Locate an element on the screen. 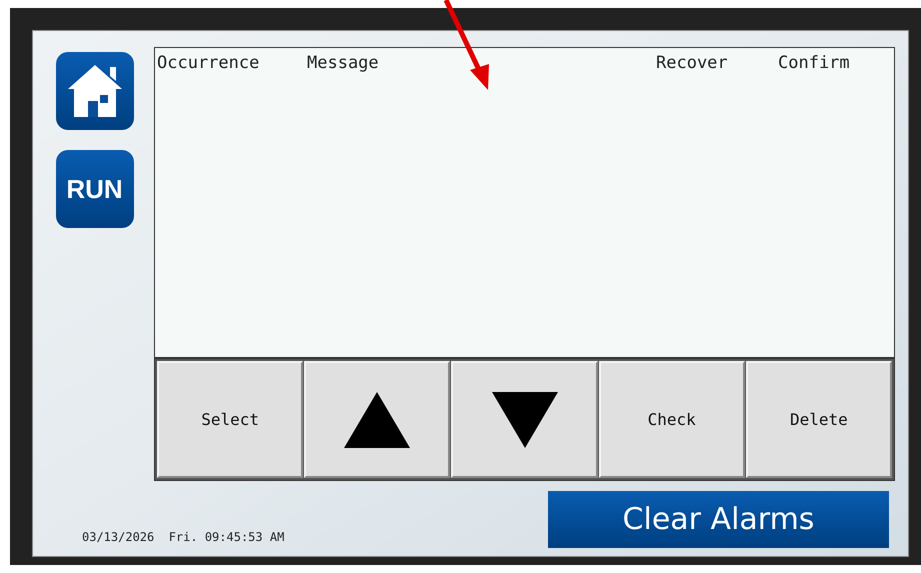 This screenshot has width=921, height=573. home-button is located at coordinates (95, 91).